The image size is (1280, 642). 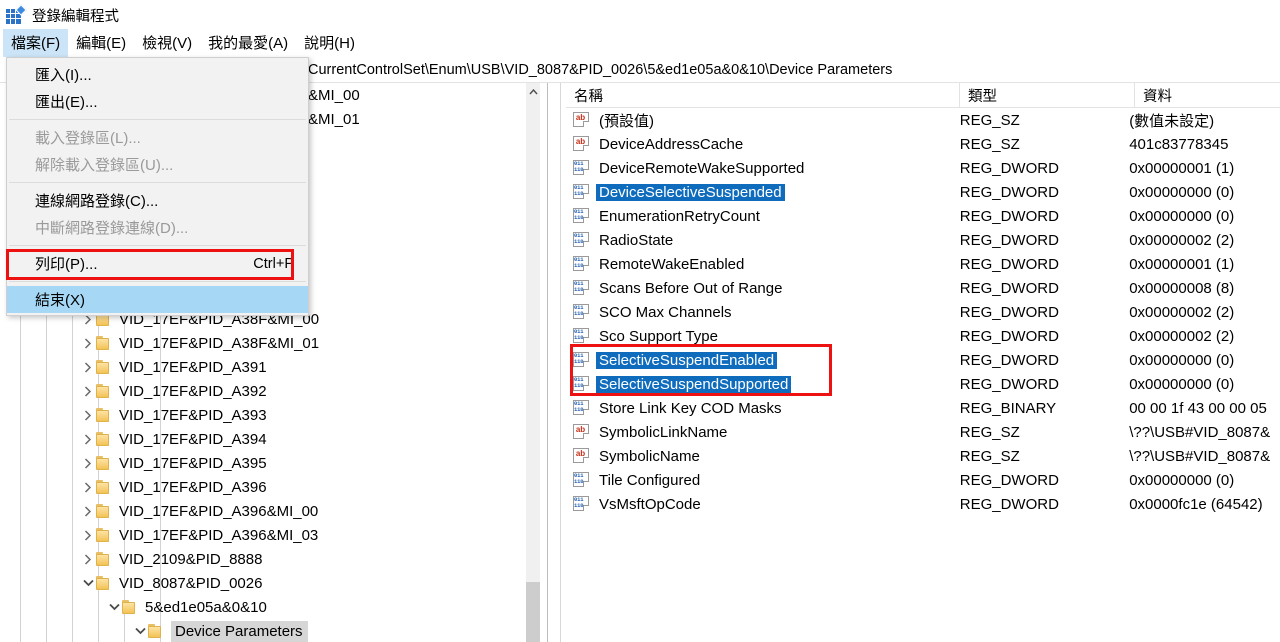 I want to click on menubar-item-file: 檔案(F), so click(x=36, y=43).